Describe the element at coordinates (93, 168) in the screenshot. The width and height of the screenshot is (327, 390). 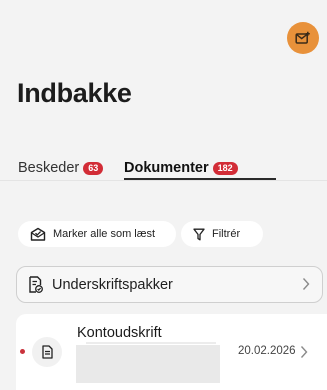
I see `unread-count-badge: 63` at that location.